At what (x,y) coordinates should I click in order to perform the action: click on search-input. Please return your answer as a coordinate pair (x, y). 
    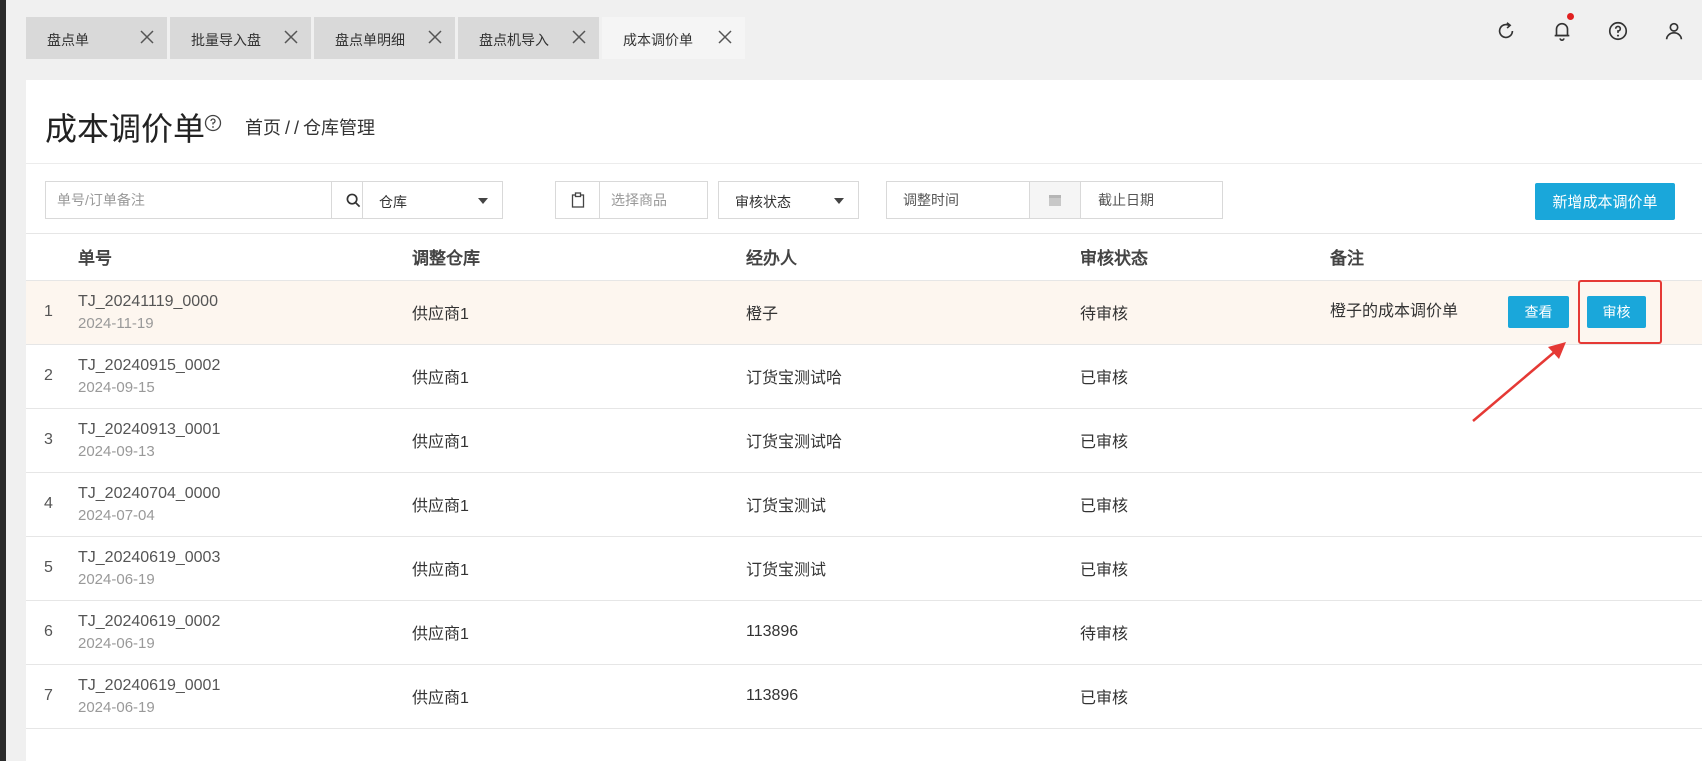
    Looking at the image, I should click on (189, 200).